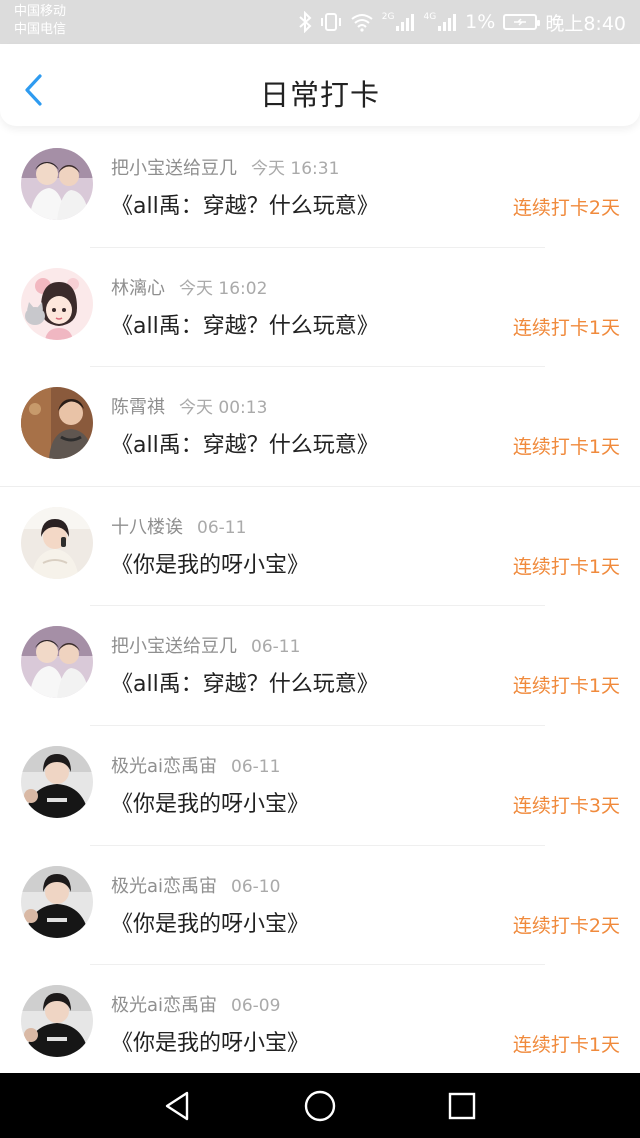  Describe the element at coordinates (305, 22) in the screenshot. I see `bluetooth-icon` at that location.